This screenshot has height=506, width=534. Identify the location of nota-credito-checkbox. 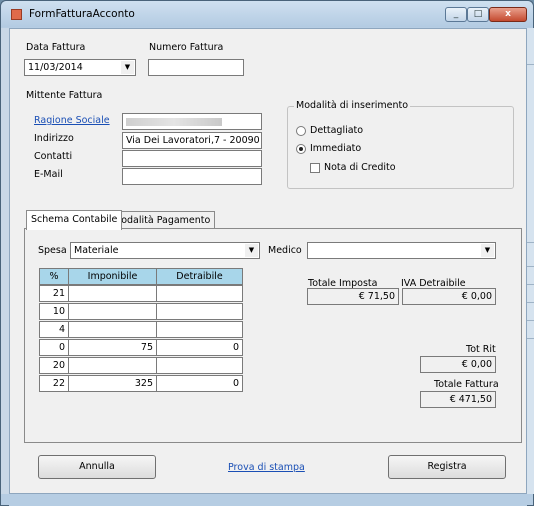
(315, 168).